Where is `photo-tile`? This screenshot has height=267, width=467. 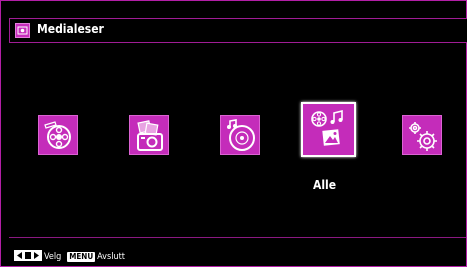 photo-tile is located at coordinates (149, 135).